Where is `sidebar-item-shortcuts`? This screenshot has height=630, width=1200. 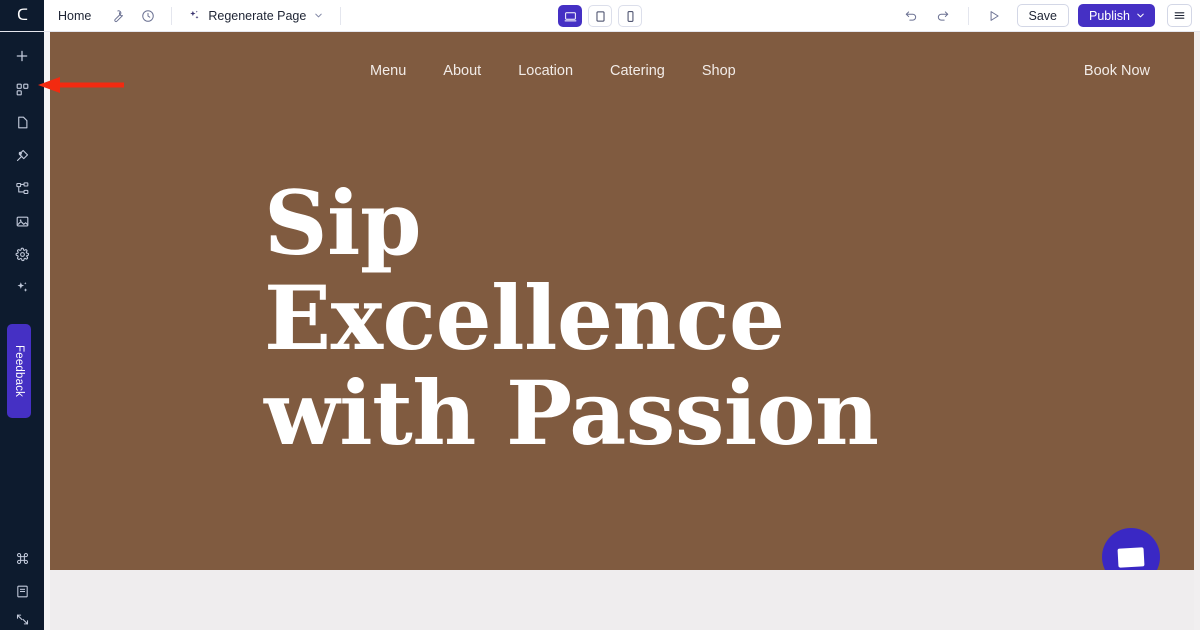 sidebar-item-shortcuts is located at coordinates (22, 558).